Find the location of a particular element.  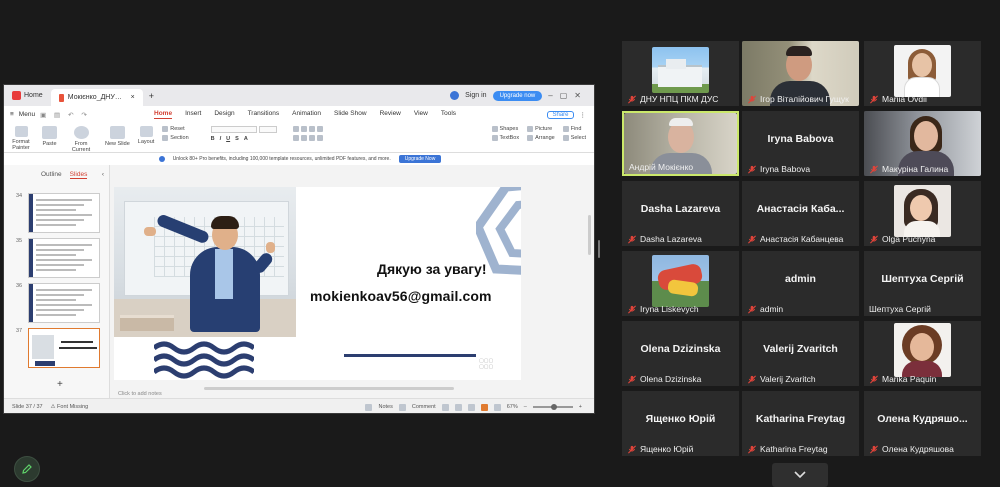

menu-button: Menu is located at coordinates (27, 114).